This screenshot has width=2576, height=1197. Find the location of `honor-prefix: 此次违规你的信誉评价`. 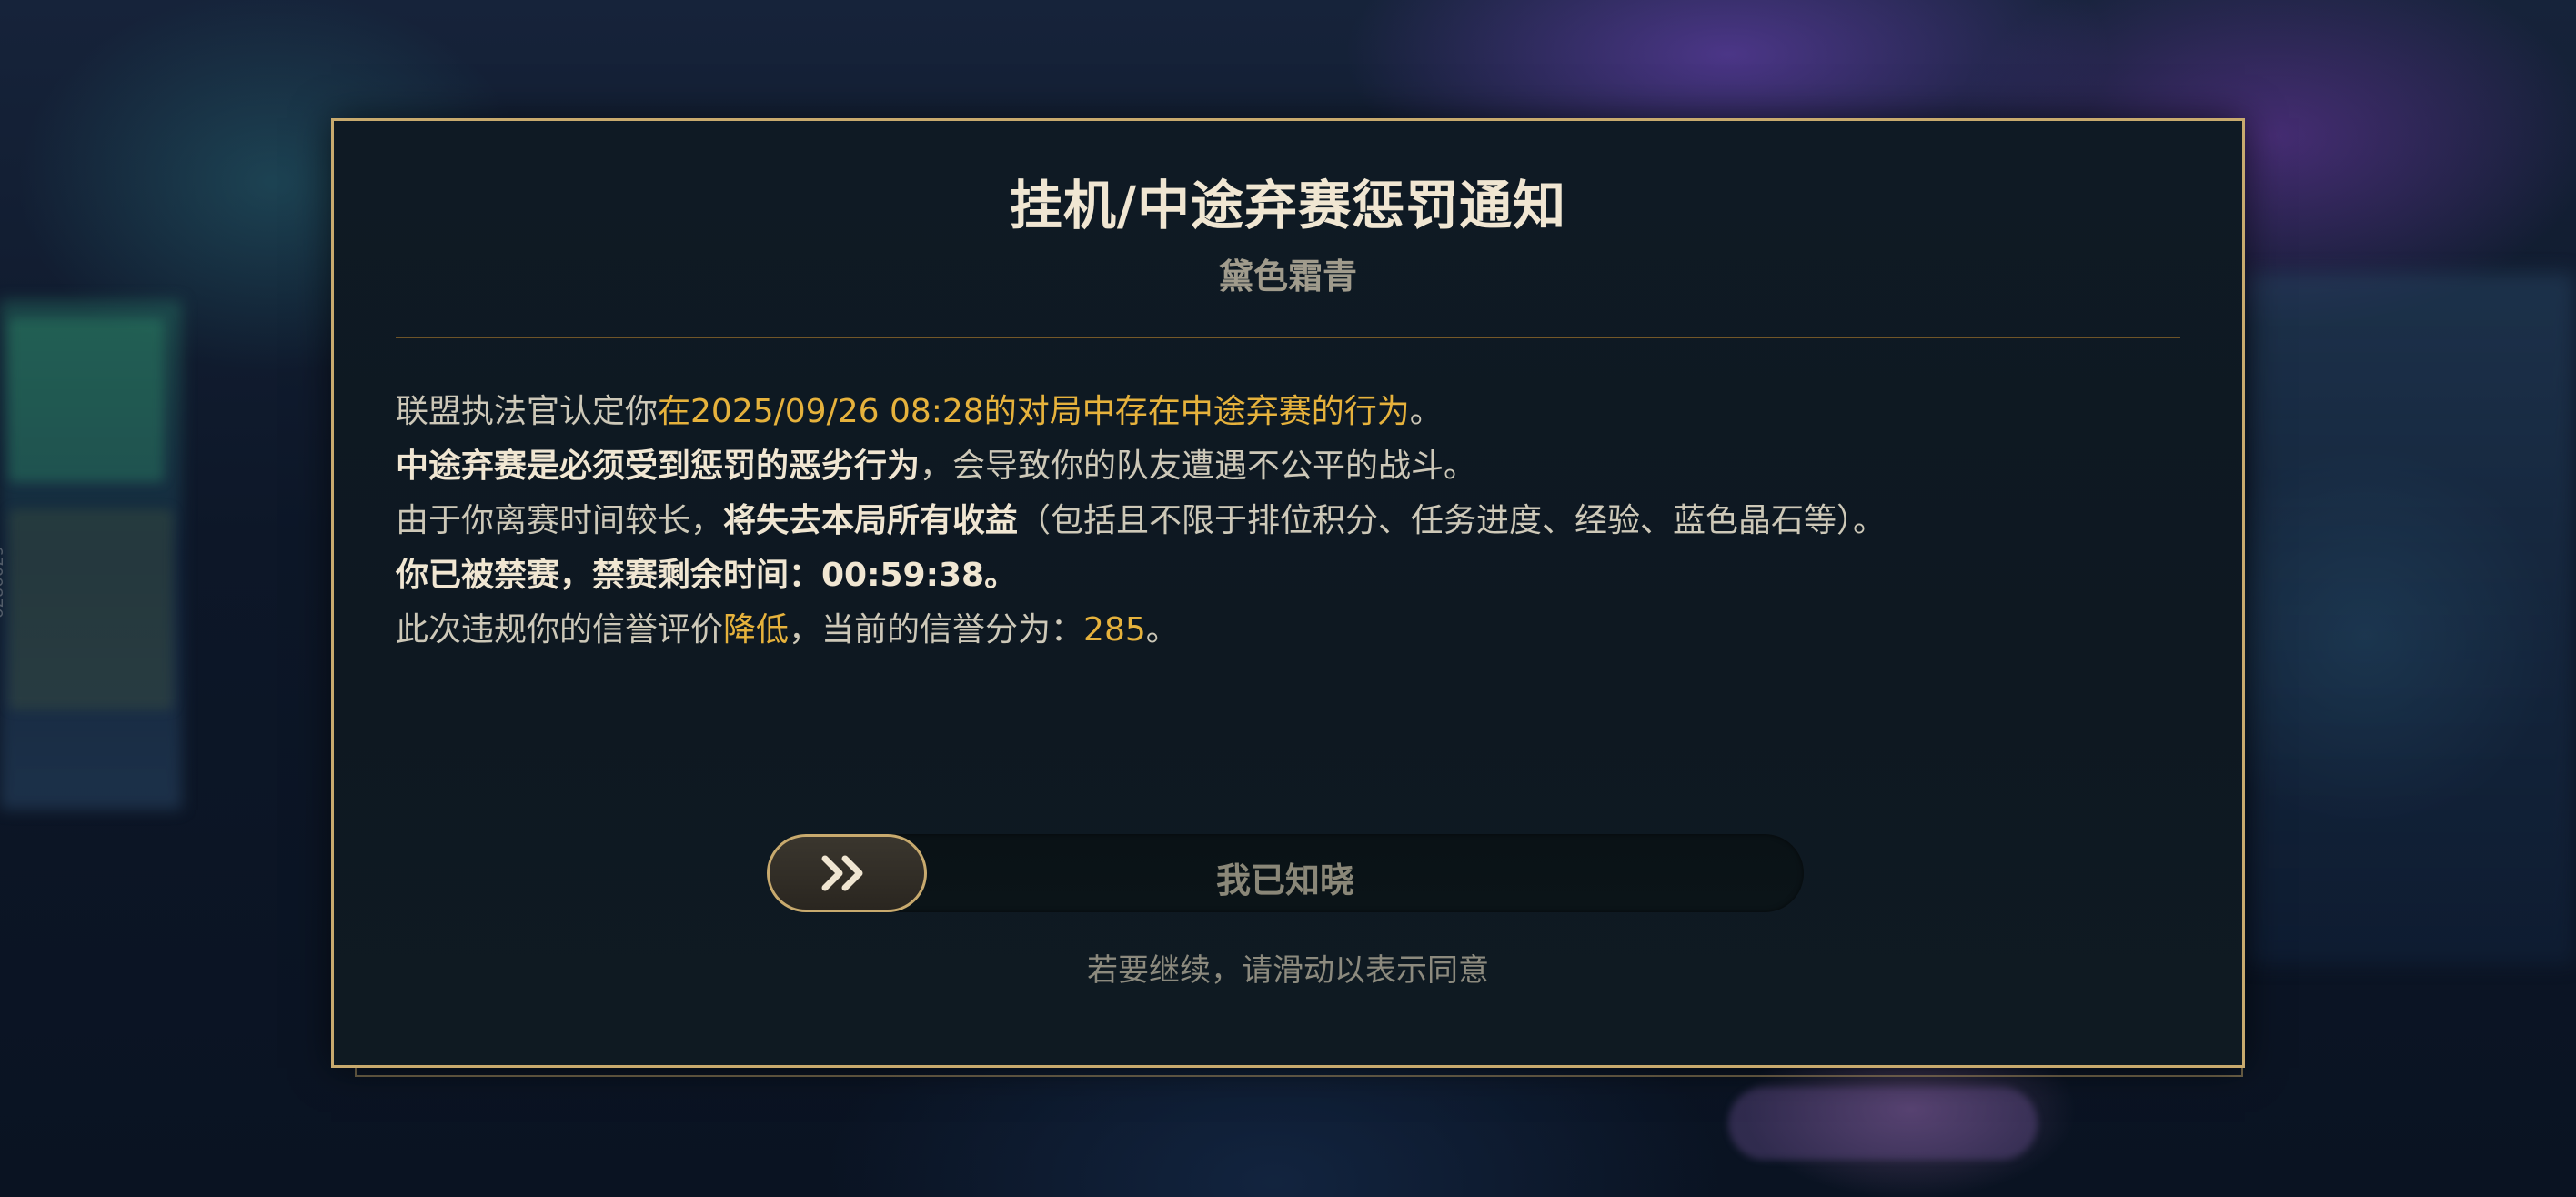

honor-prefix: 此次违规你的信誉评价 is located at coordinates (560, 630).